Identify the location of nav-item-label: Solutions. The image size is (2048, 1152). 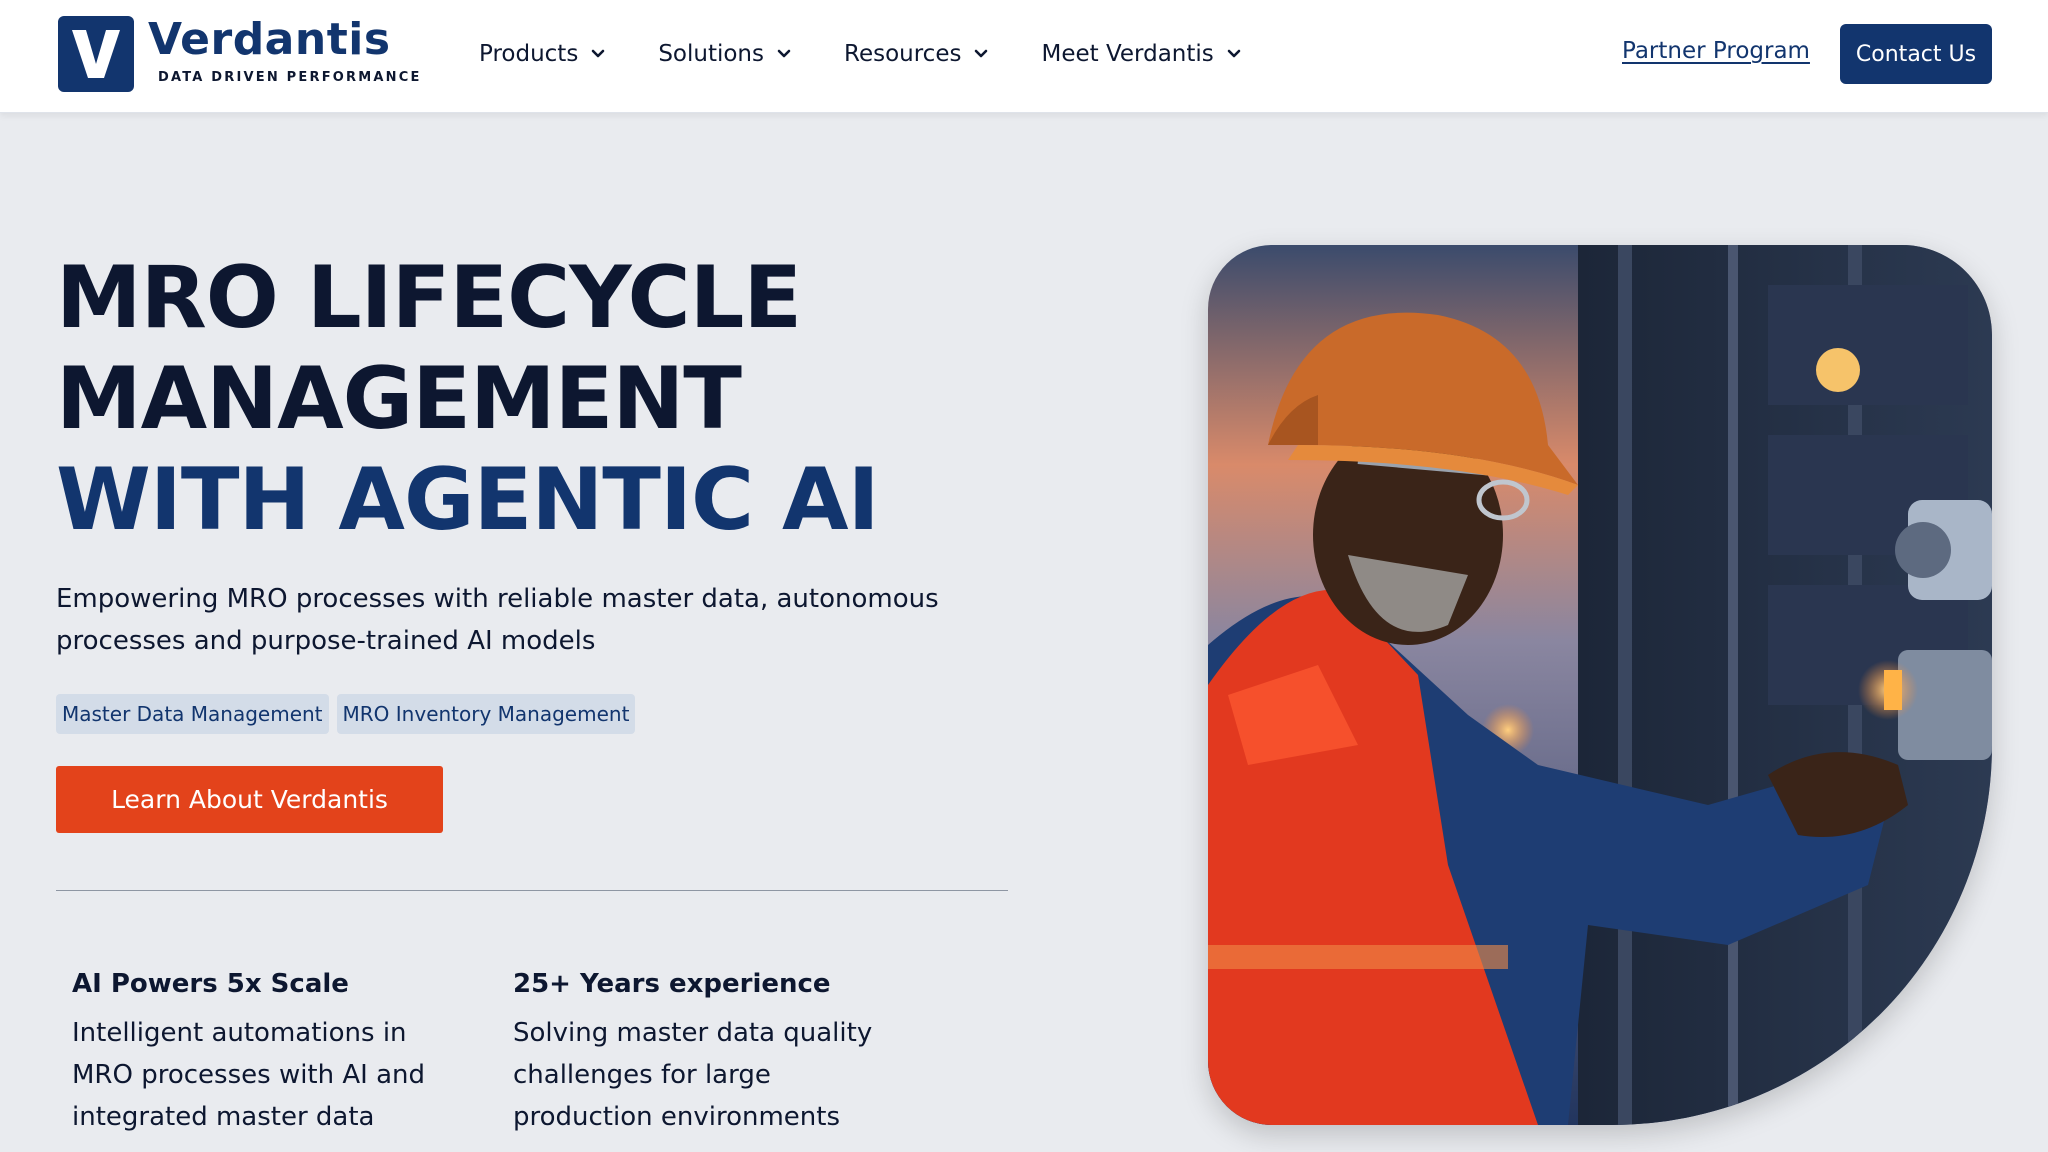
(711, 54).